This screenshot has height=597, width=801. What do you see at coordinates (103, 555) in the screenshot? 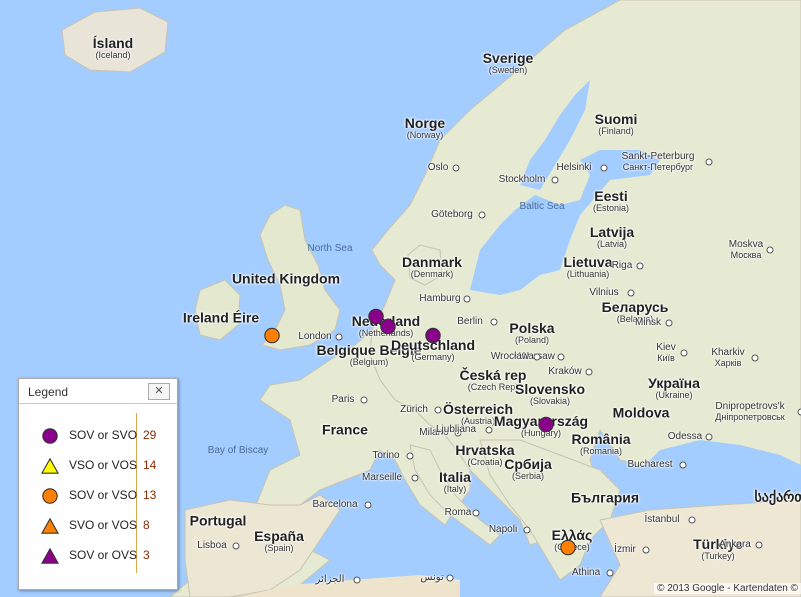
I see `legend-item-label: SOV or OVS` at bounding box center [103, 555].